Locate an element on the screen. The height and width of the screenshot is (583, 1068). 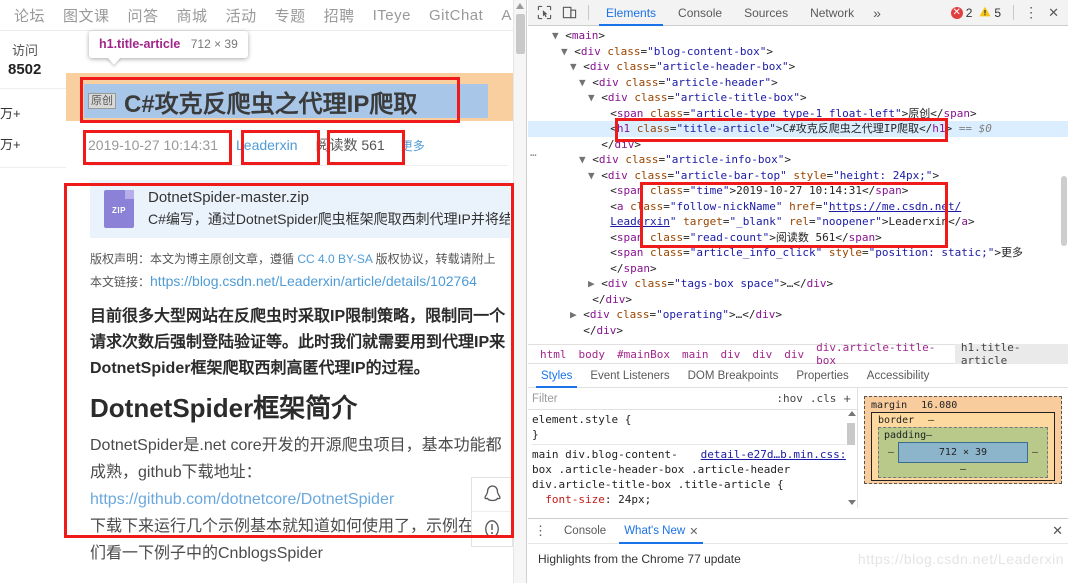
breadcrumb-item: h1.title-article is located at coordinates (1011, 354).